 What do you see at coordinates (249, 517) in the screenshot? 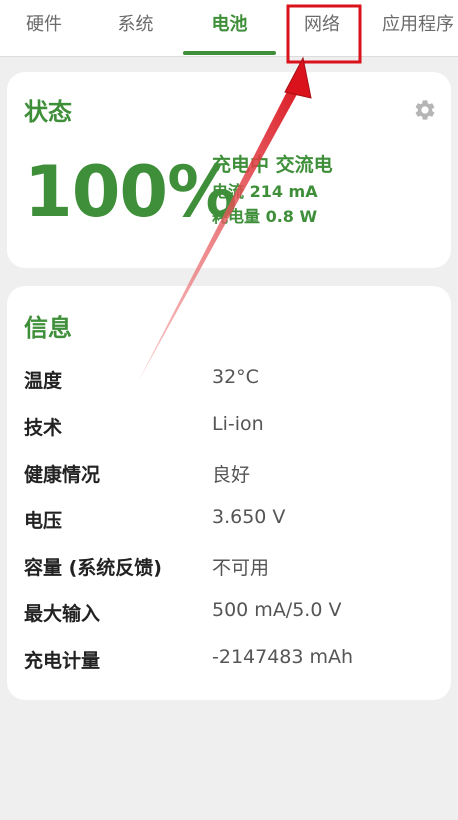
I see `info-value: 3.650 V` at bounding box center [249, 517].